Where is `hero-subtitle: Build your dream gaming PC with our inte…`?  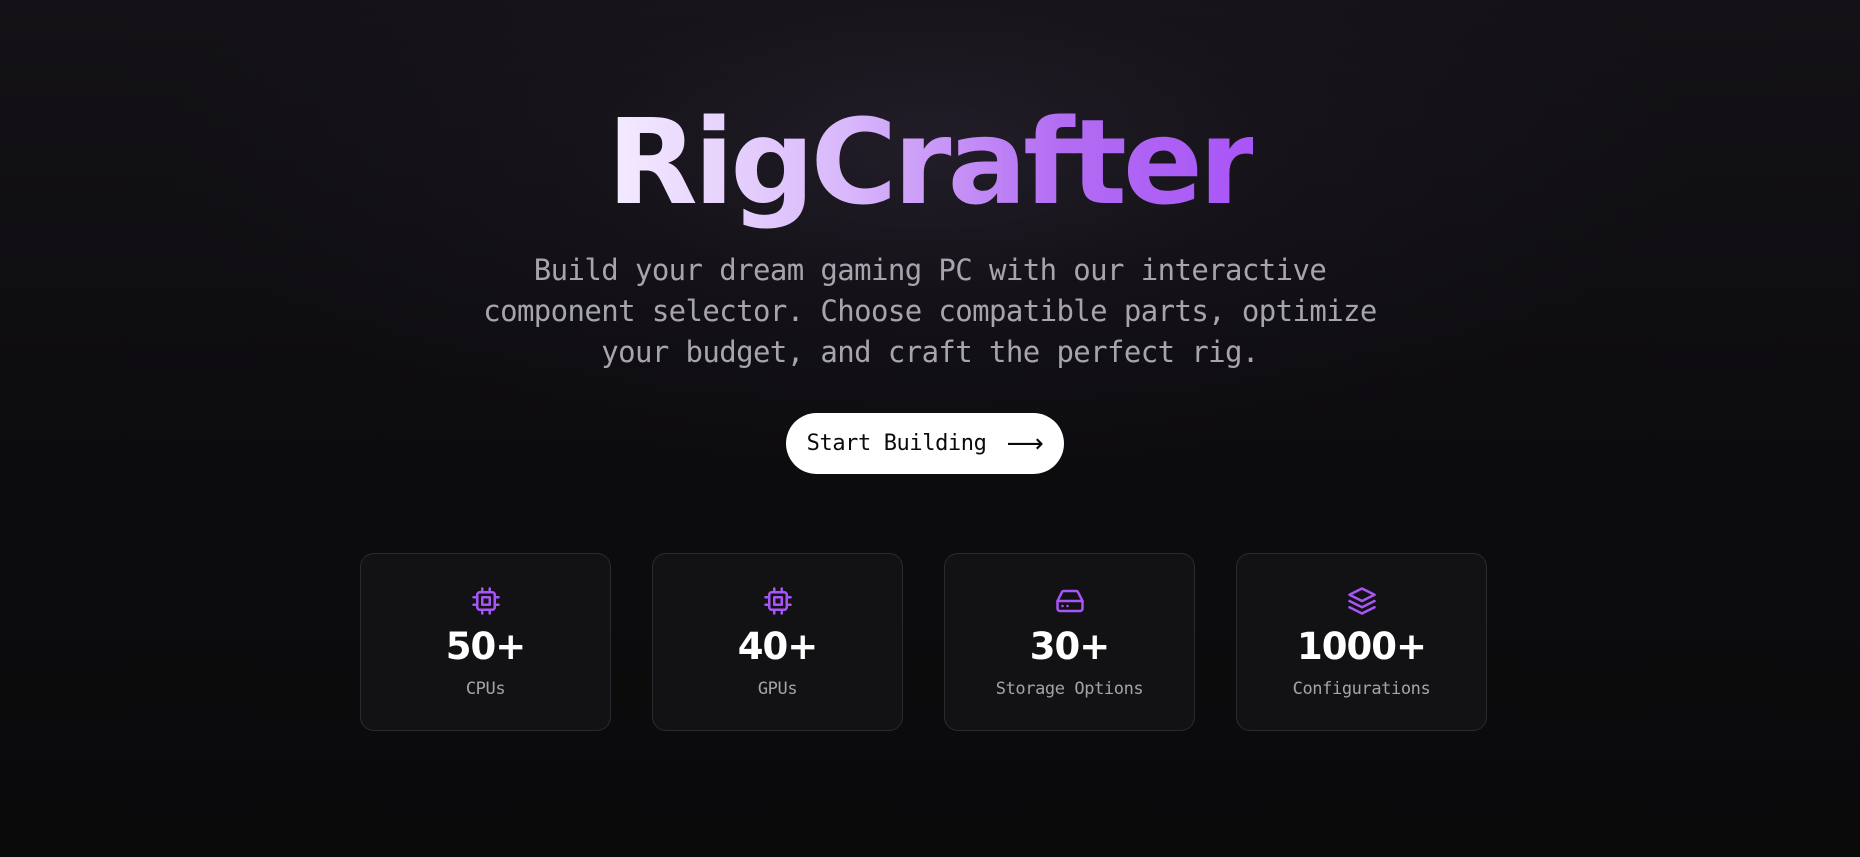
hero-subtitle: Build your dream gaming PC with our inte… is located at coordinates (930, 311).